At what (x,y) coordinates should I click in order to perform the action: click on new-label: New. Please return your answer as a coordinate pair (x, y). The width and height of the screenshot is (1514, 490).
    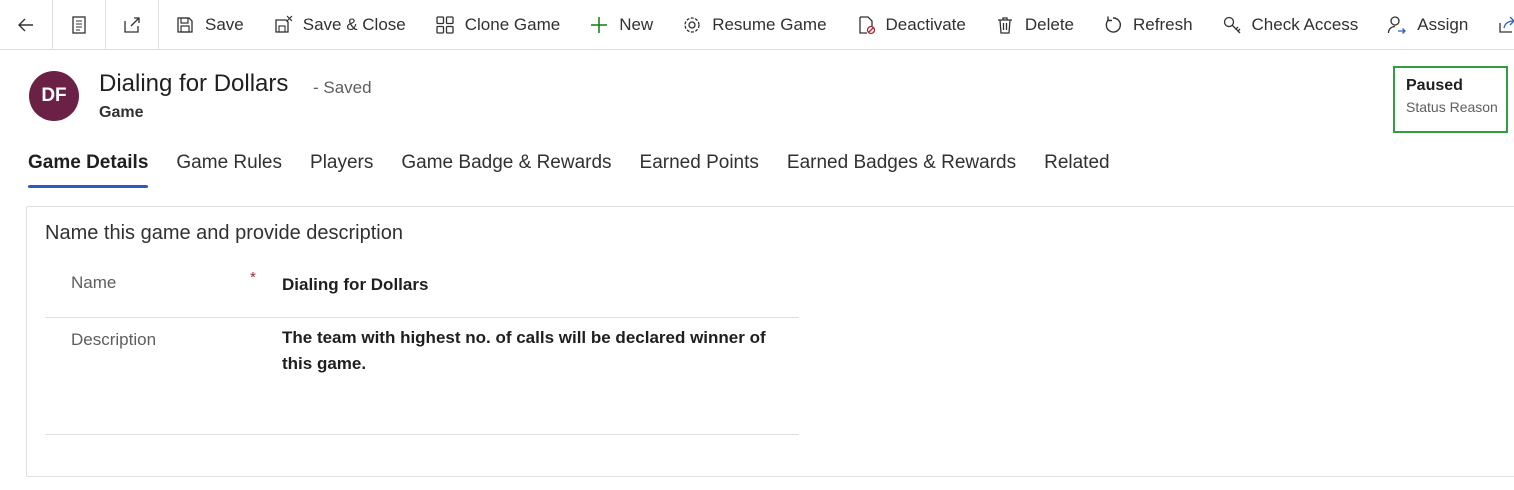
    Looking at the image, I should click on (636, 24).